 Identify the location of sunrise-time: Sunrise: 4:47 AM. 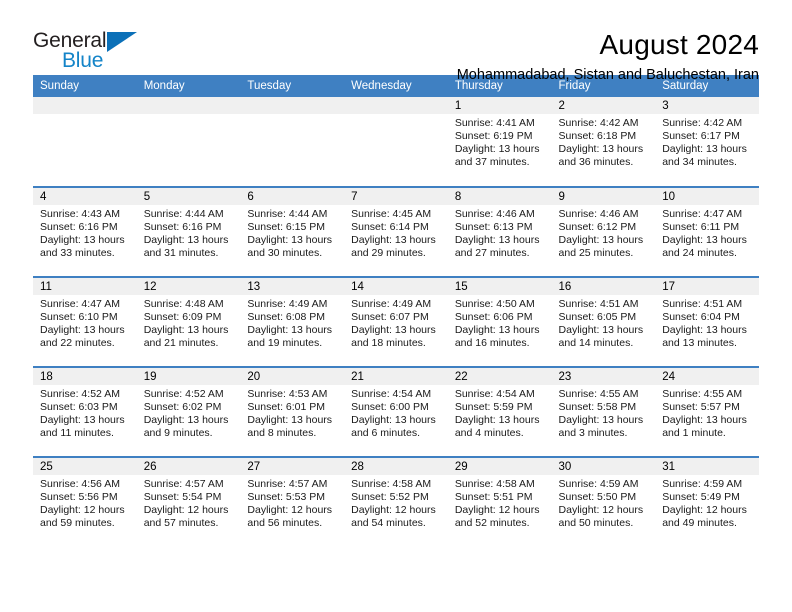
(702, 214).